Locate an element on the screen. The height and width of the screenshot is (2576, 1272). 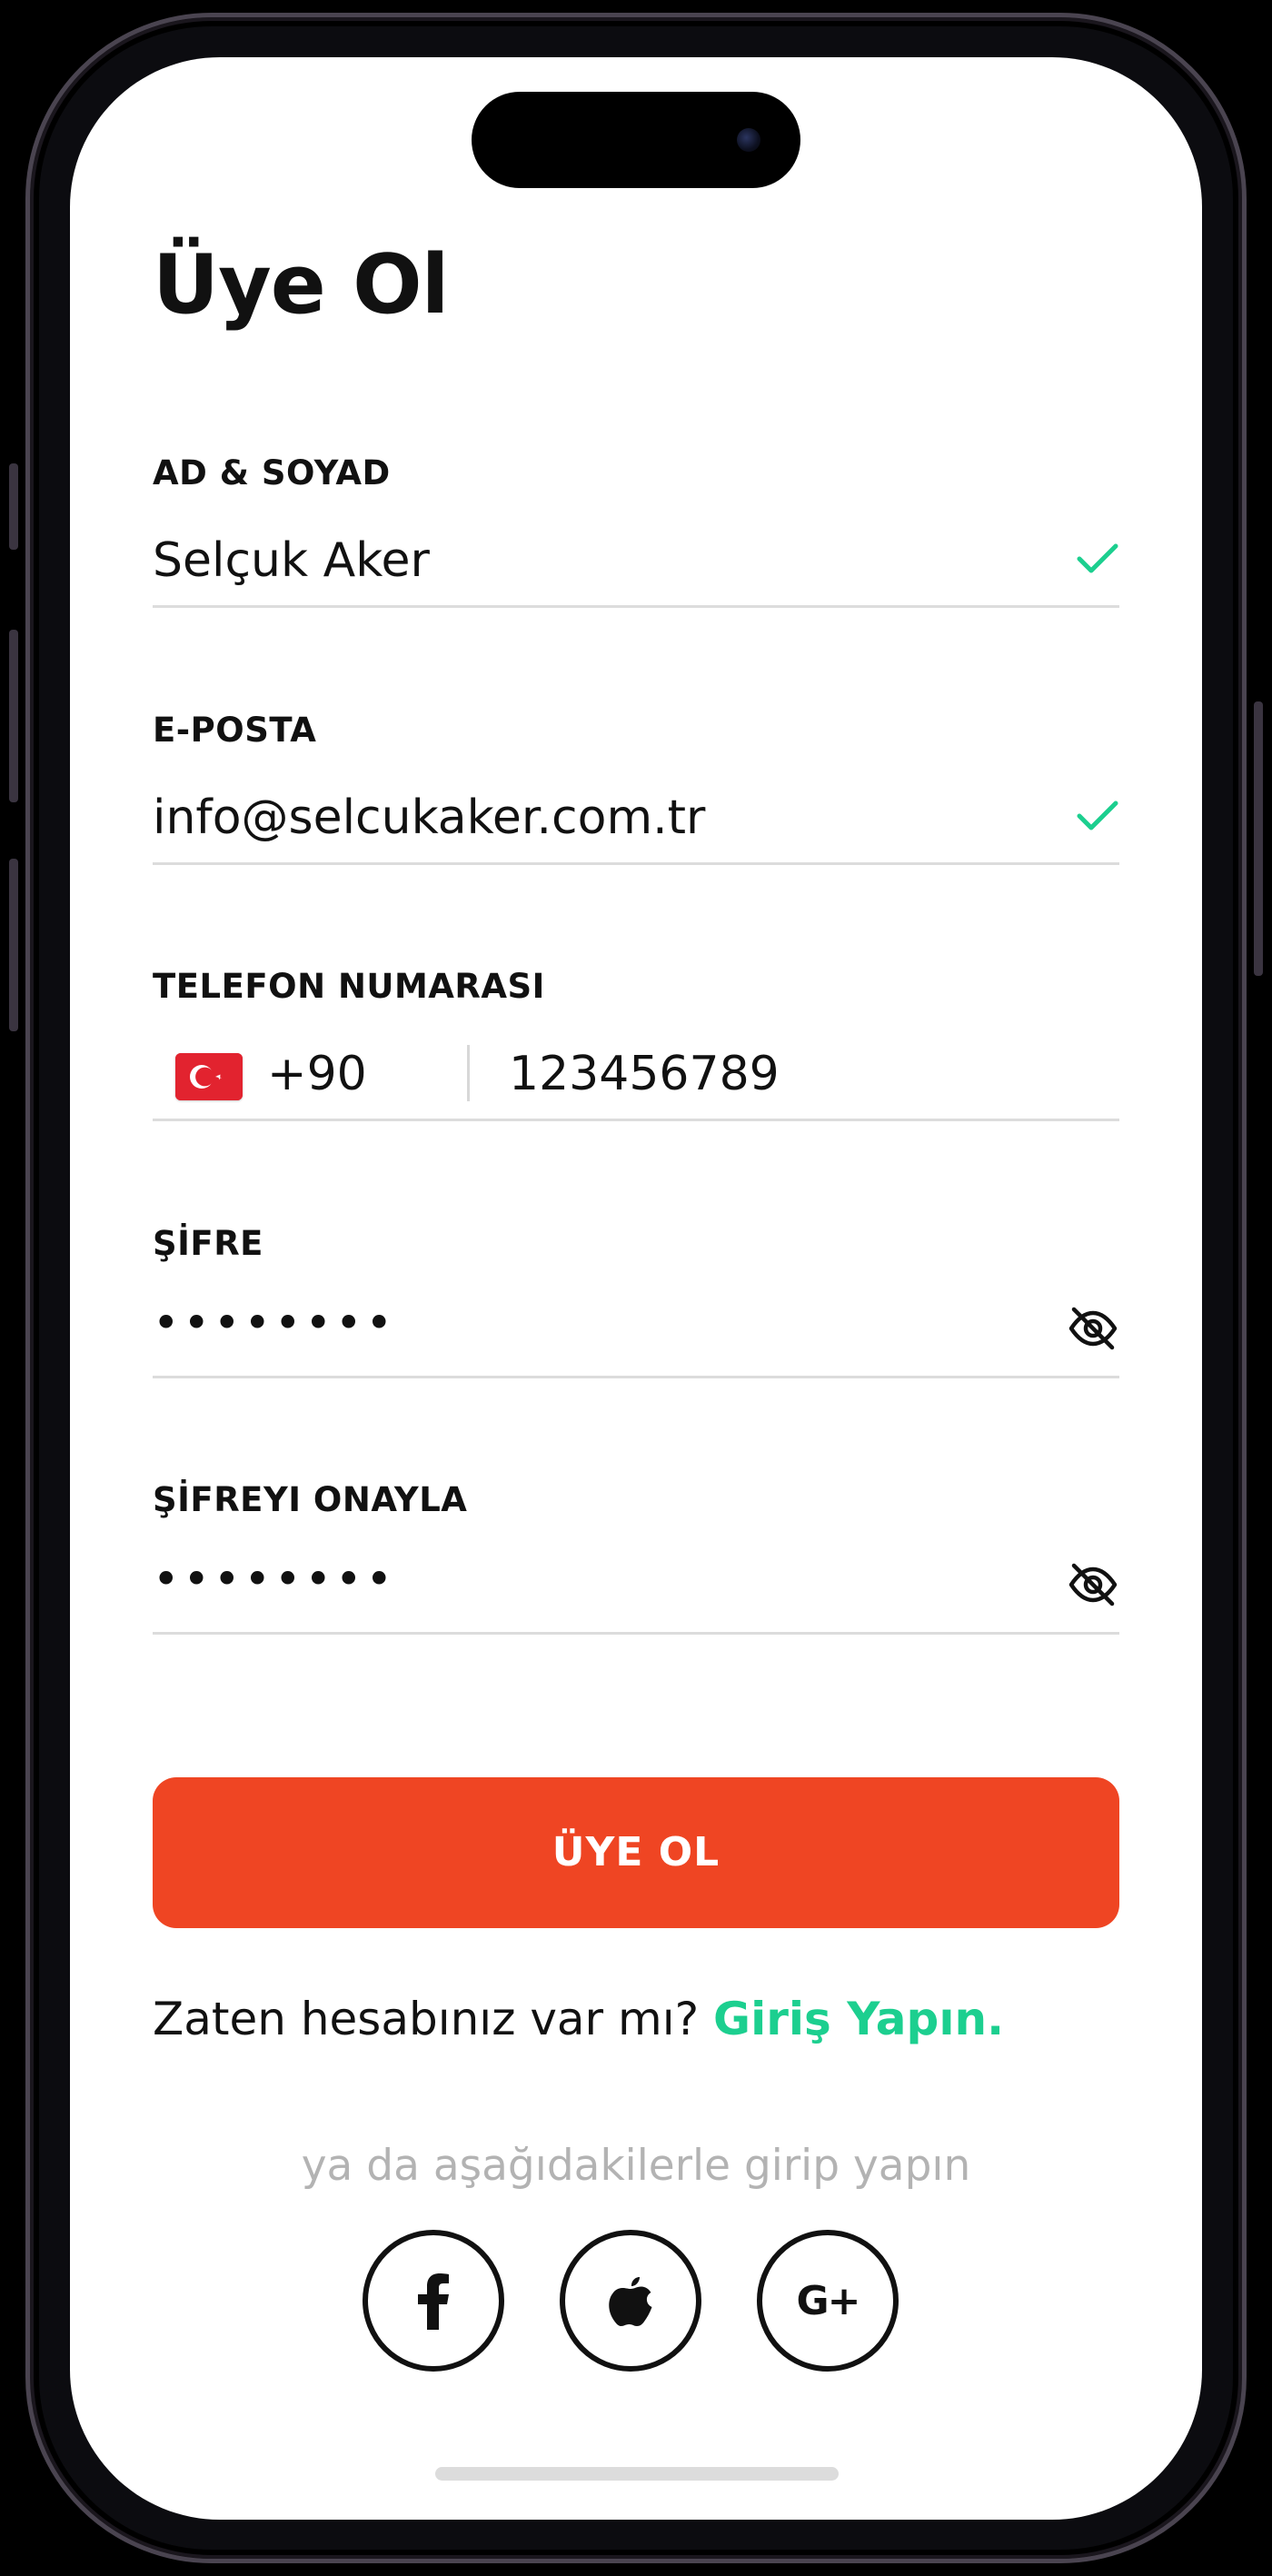
phone-label: TELEFON NUMARASI is located at coordinates (349, 987).